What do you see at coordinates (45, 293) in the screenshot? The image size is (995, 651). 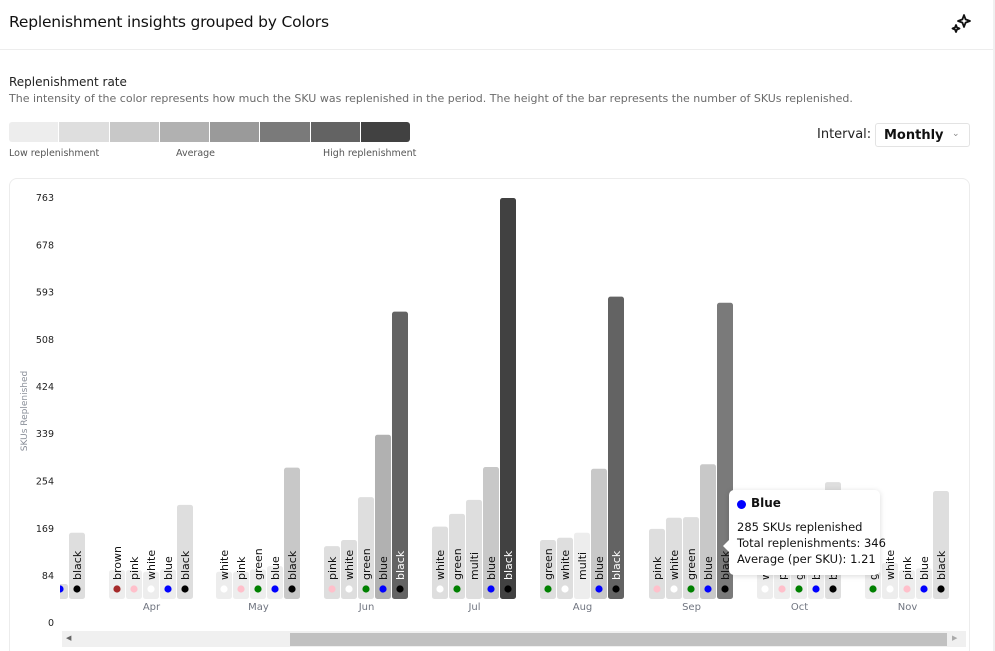 I see `y-tick-label: 593` at bounding box center [45, 293].